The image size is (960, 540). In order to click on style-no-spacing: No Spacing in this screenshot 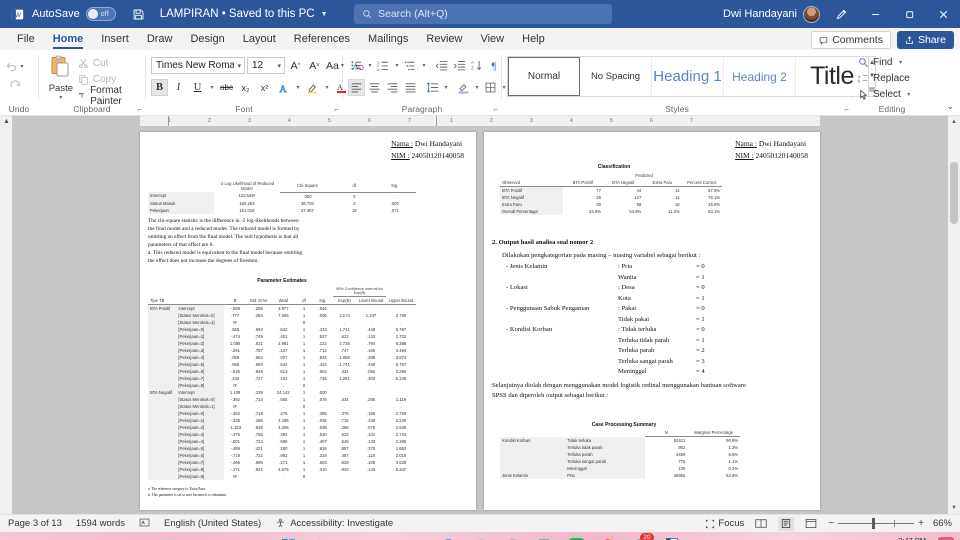, I will do `click(616, 76)`.